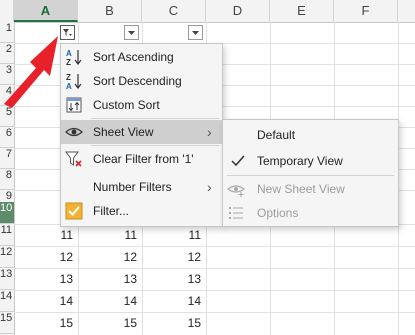 The image size is (415, 335). I want to click on row-header-6: 6, so click(7, 137).